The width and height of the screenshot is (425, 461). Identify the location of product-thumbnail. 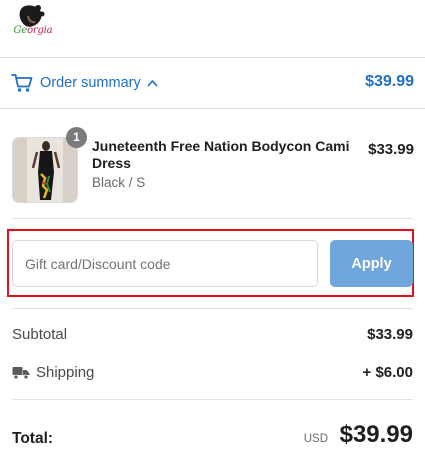
(45, 170).